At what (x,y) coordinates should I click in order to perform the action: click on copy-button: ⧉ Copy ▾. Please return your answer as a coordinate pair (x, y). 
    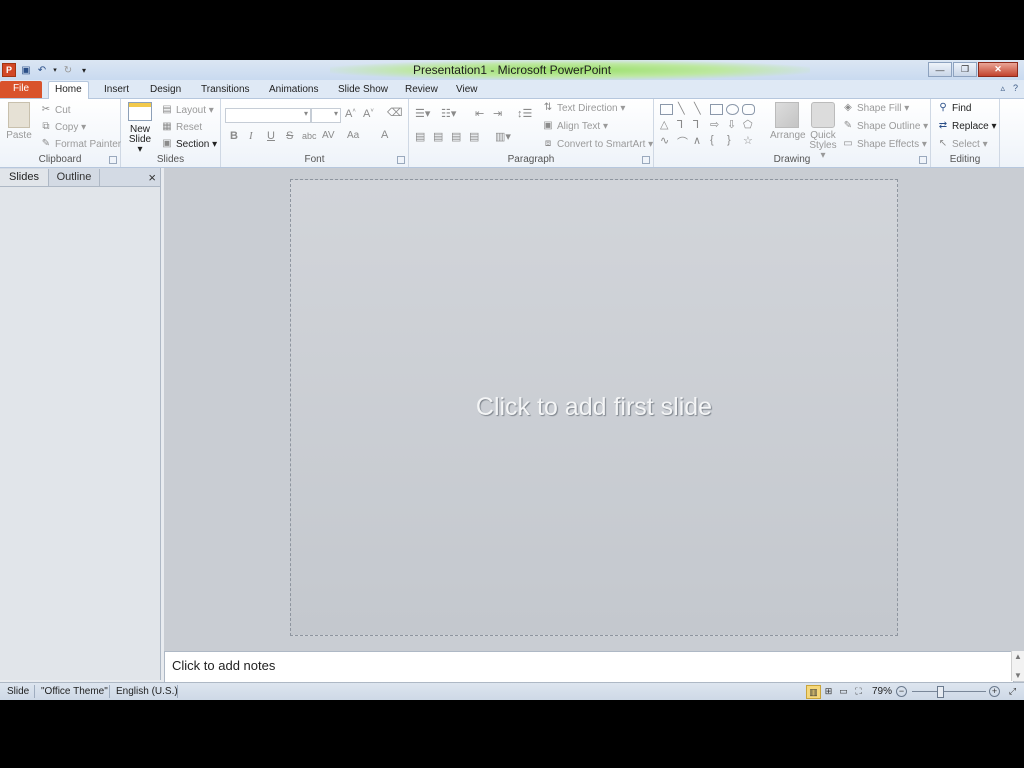
    Looking at the image, I should click on (63, 127).